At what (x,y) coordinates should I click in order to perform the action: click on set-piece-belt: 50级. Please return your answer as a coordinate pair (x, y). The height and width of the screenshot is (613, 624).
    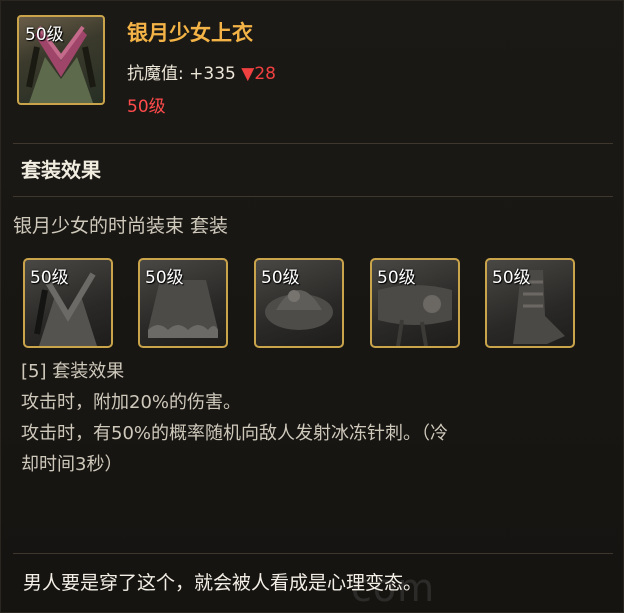
    Looking at the image, I should click on (415, 303).